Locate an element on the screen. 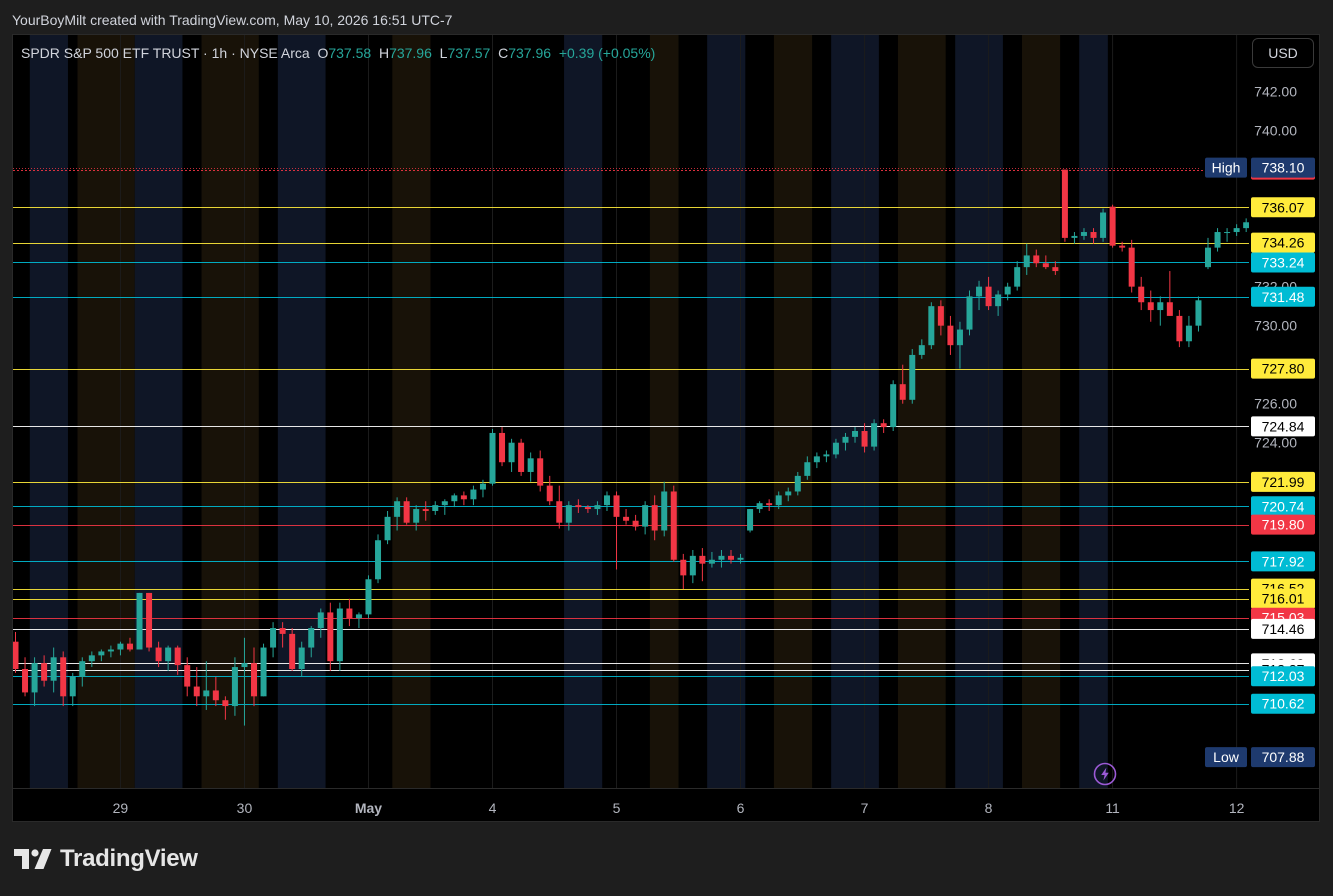 The width and height of the screenshot is (1333, 896). symbol-label: SPDR S&P 500 ETF TRUST · 1h · NYSE Arca is located at coordinates (165, 53).